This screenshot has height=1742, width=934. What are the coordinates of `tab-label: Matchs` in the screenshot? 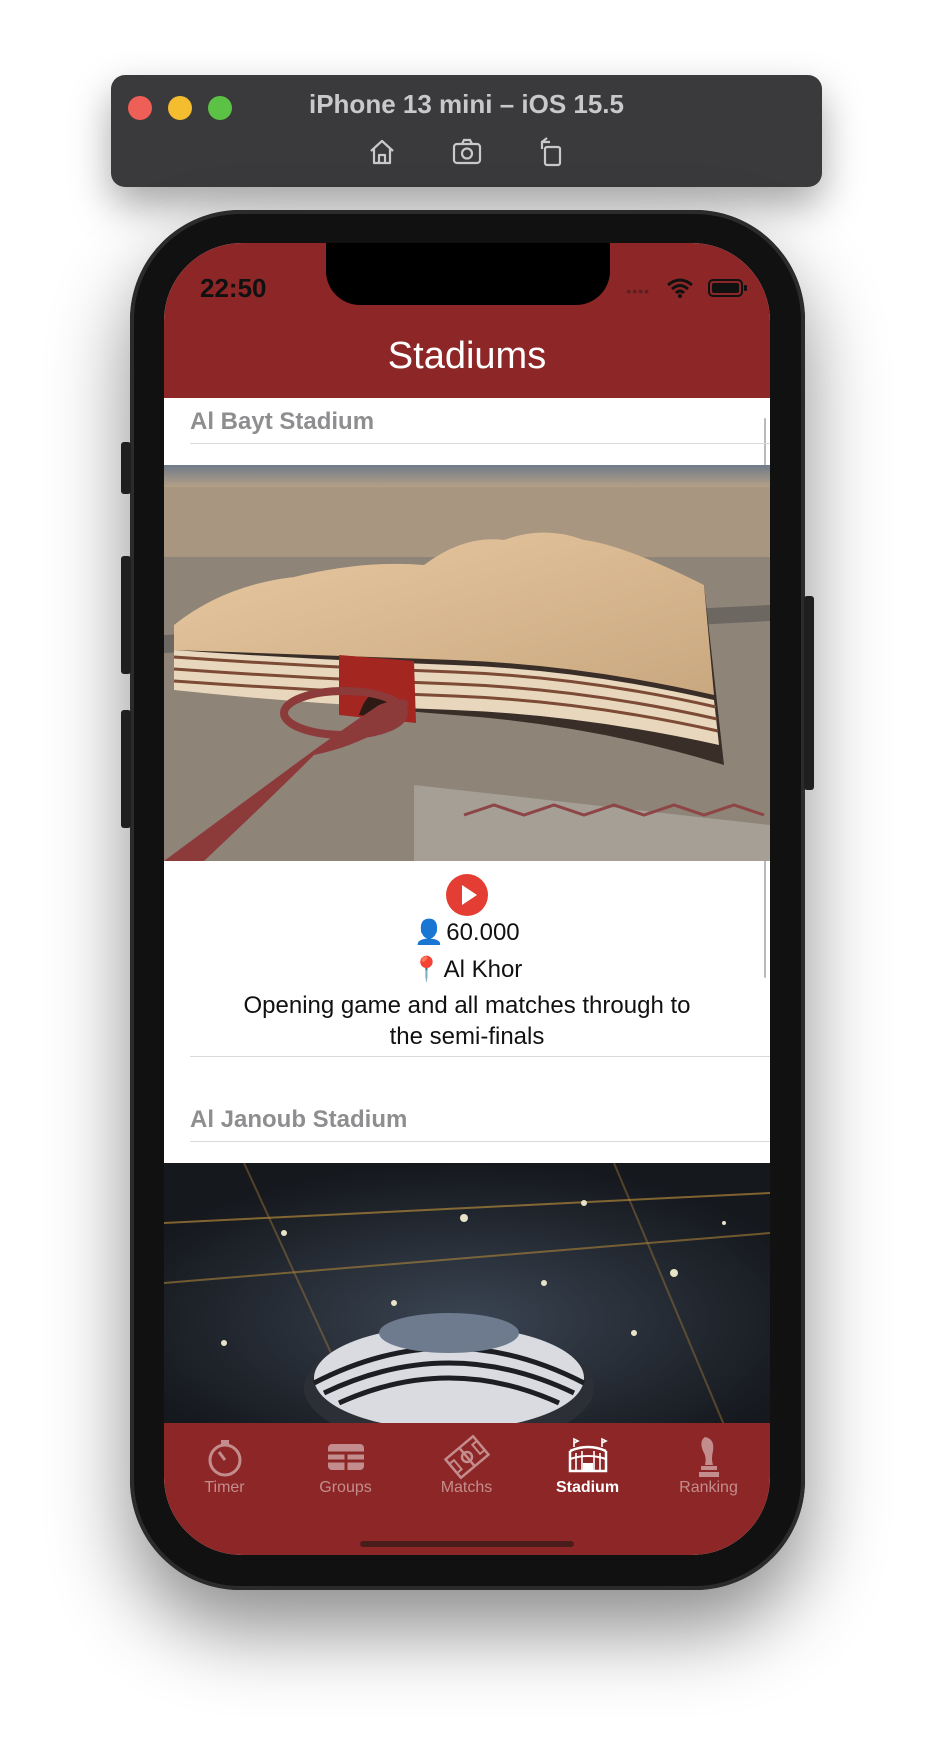 It's located at (466, 1487).